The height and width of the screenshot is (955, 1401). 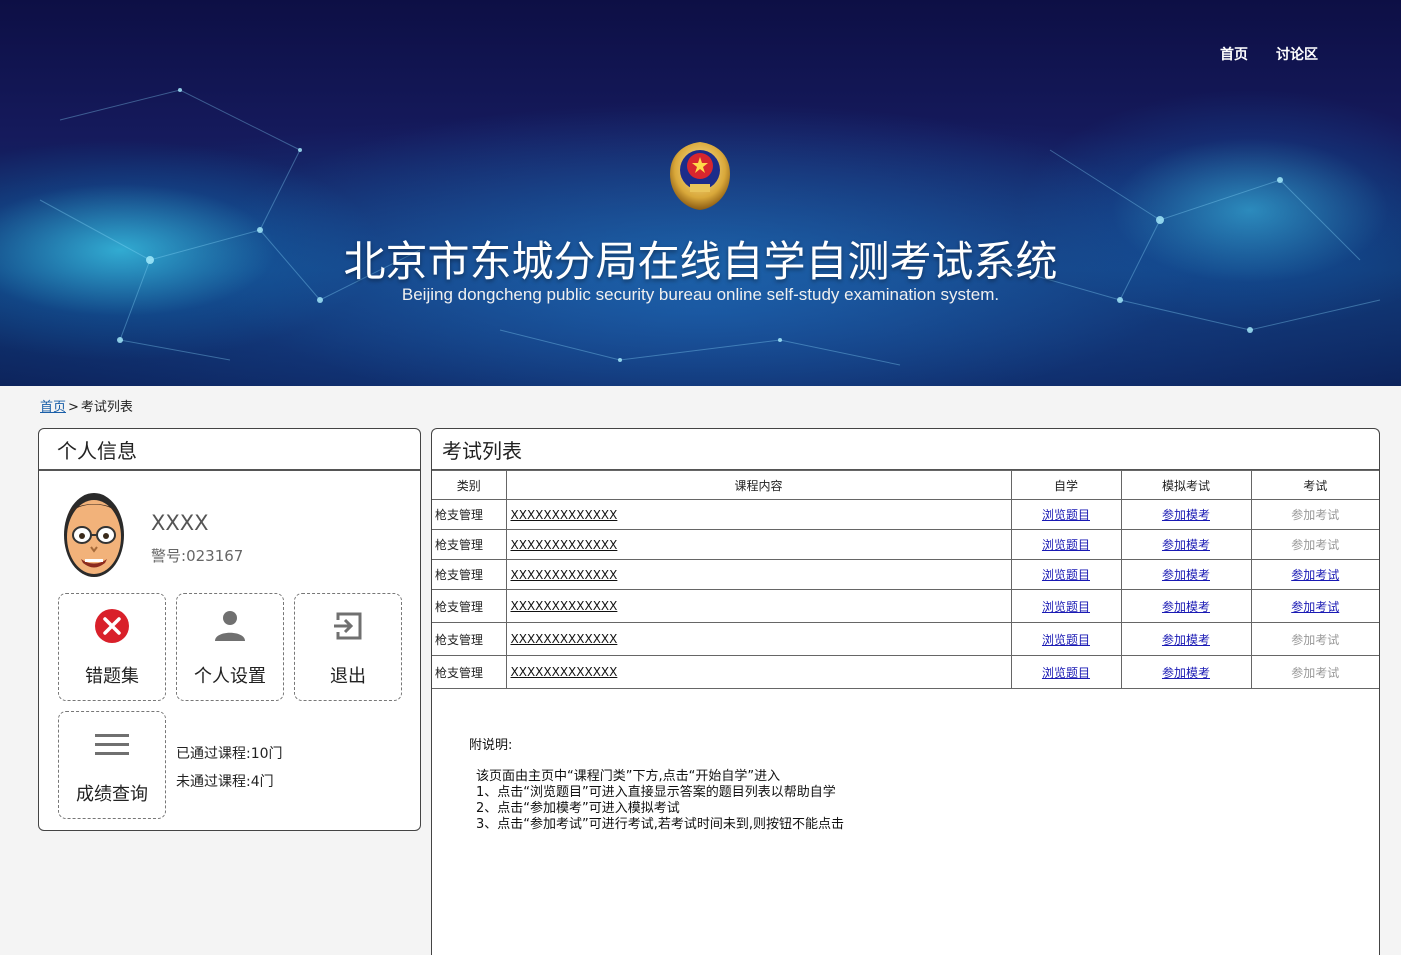 I want to click on exit-icon, so click(x=348, y=626).